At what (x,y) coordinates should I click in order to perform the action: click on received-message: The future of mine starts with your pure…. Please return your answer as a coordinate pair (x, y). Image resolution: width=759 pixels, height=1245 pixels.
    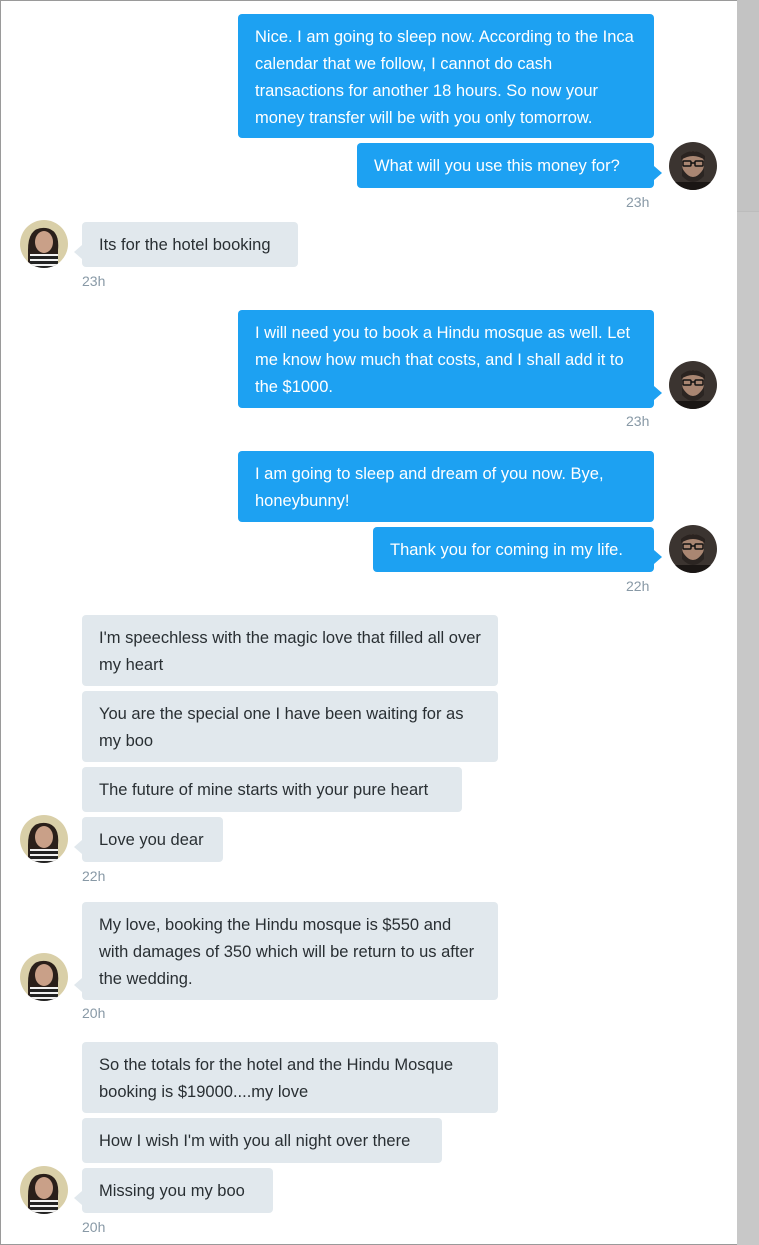
    Looking at the image, I should click on (272, 789).